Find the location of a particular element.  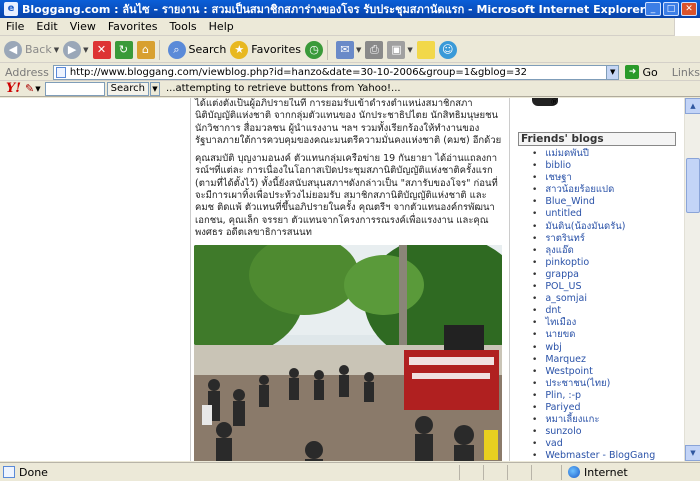

mail-button: ✉ ▼ is located at coordinates (348, 50).